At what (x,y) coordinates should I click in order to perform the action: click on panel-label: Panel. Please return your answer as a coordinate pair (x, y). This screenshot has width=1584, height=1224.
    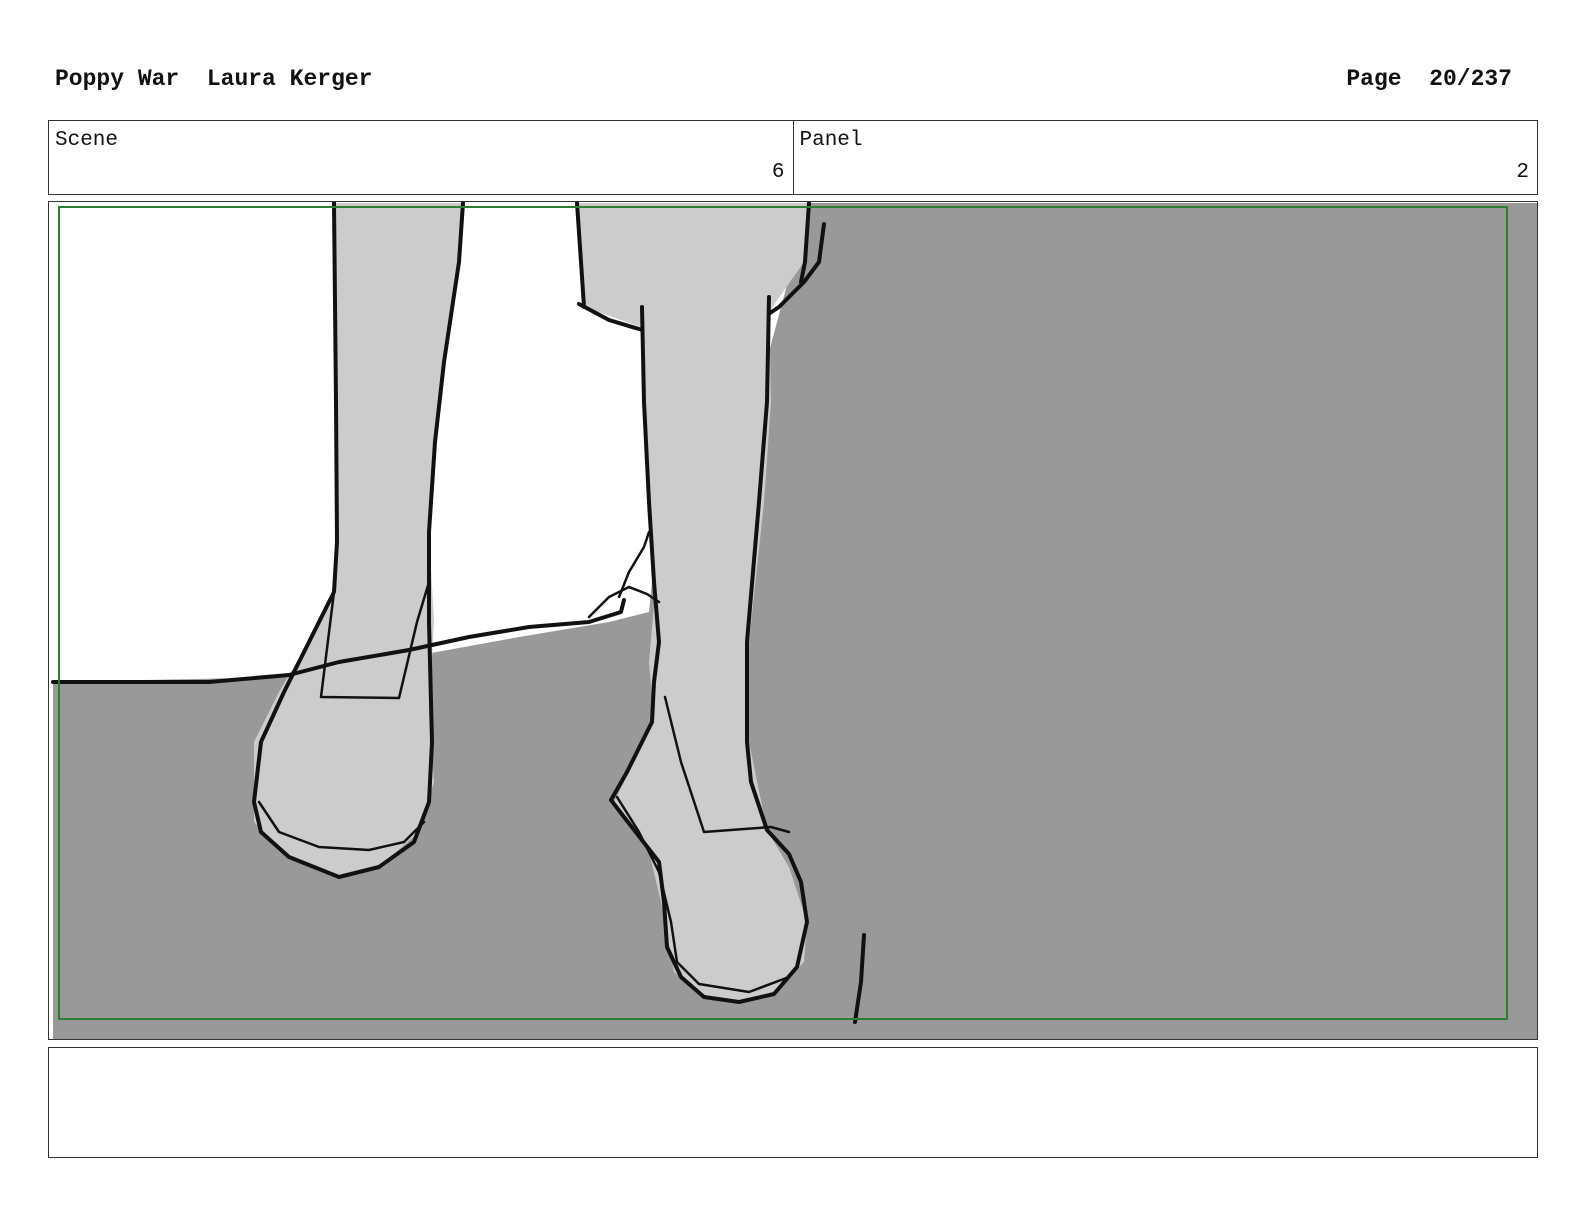
    Looking at the image, I should click on (831, 140).